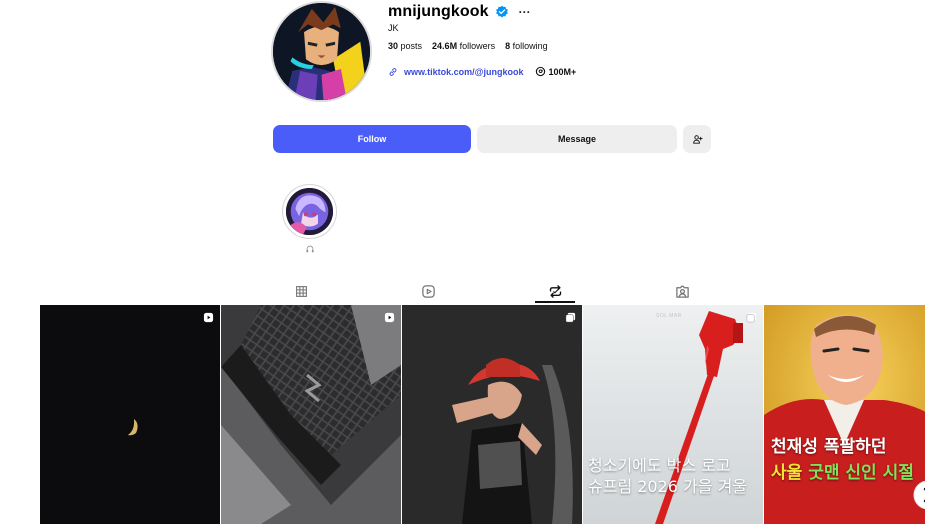 This screenshot has height=524, width=925. I want to click on grid-post-5: 천재성 폭팔하던 사울 굿맨 신인 시절, so click(844, 414).